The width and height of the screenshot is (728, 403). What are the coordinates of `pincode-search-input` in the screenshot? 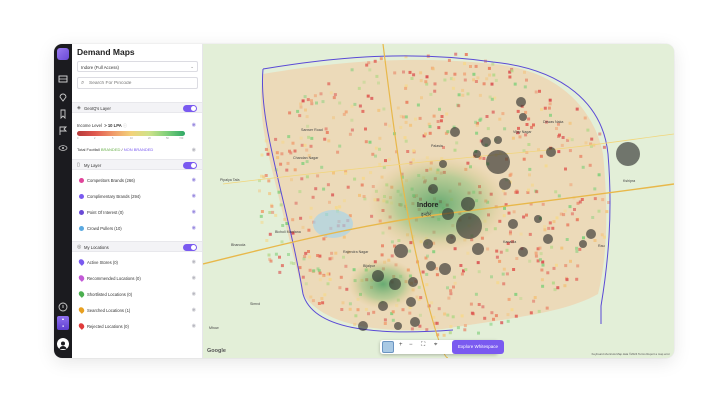 It's located at (139, 83).